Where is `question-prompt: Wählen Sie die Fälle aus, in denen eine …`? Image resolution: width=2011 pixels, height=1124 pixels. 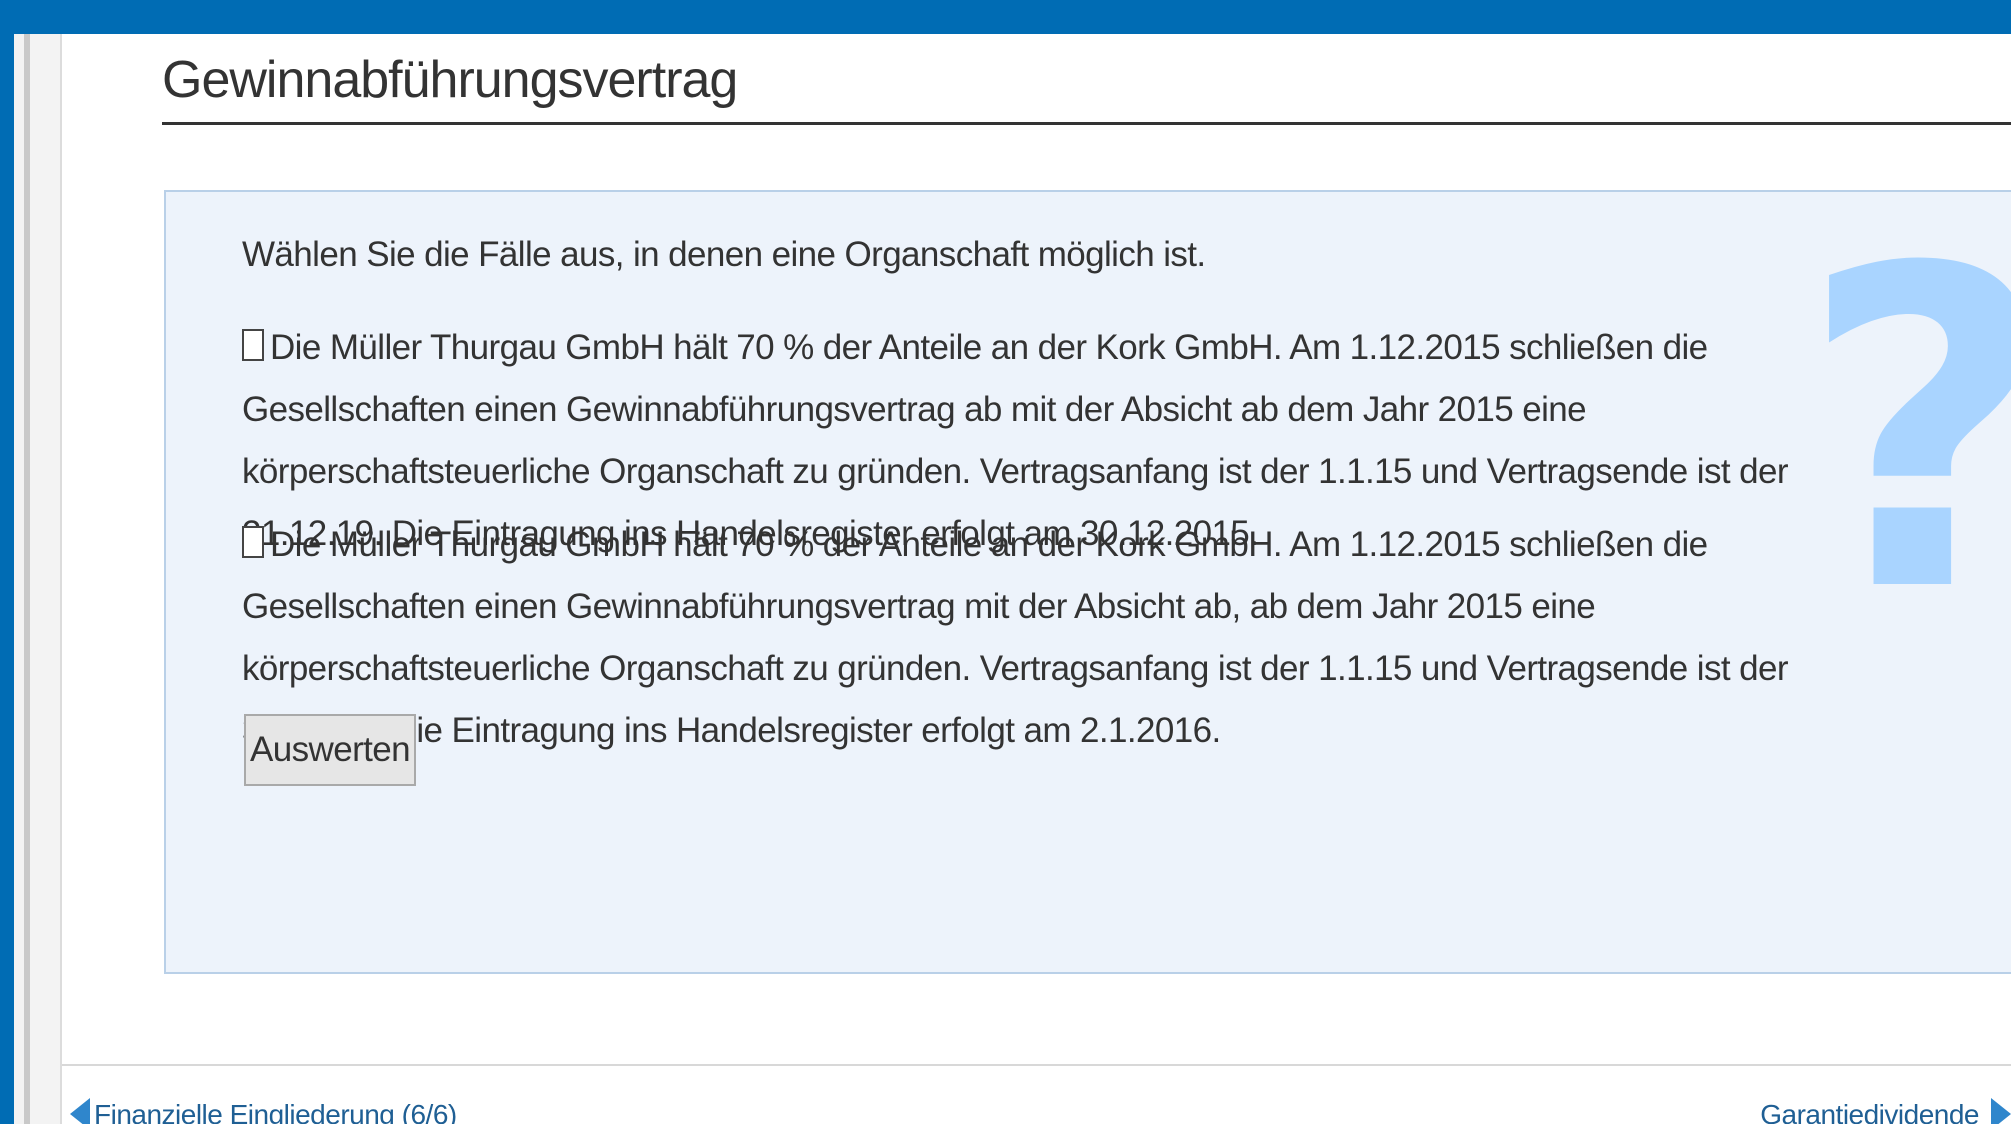
question-prompt: Wählen Sie die Fälle aus, in denen eine … is located at coordinates (724, 254).